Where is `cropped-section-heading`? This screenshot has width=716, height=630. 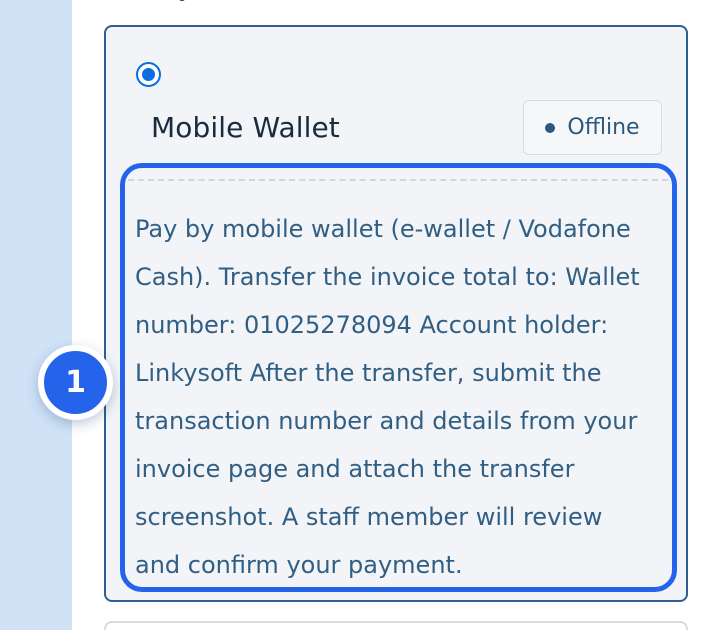
cropped-section-heading is located at coordinates (145, 1).